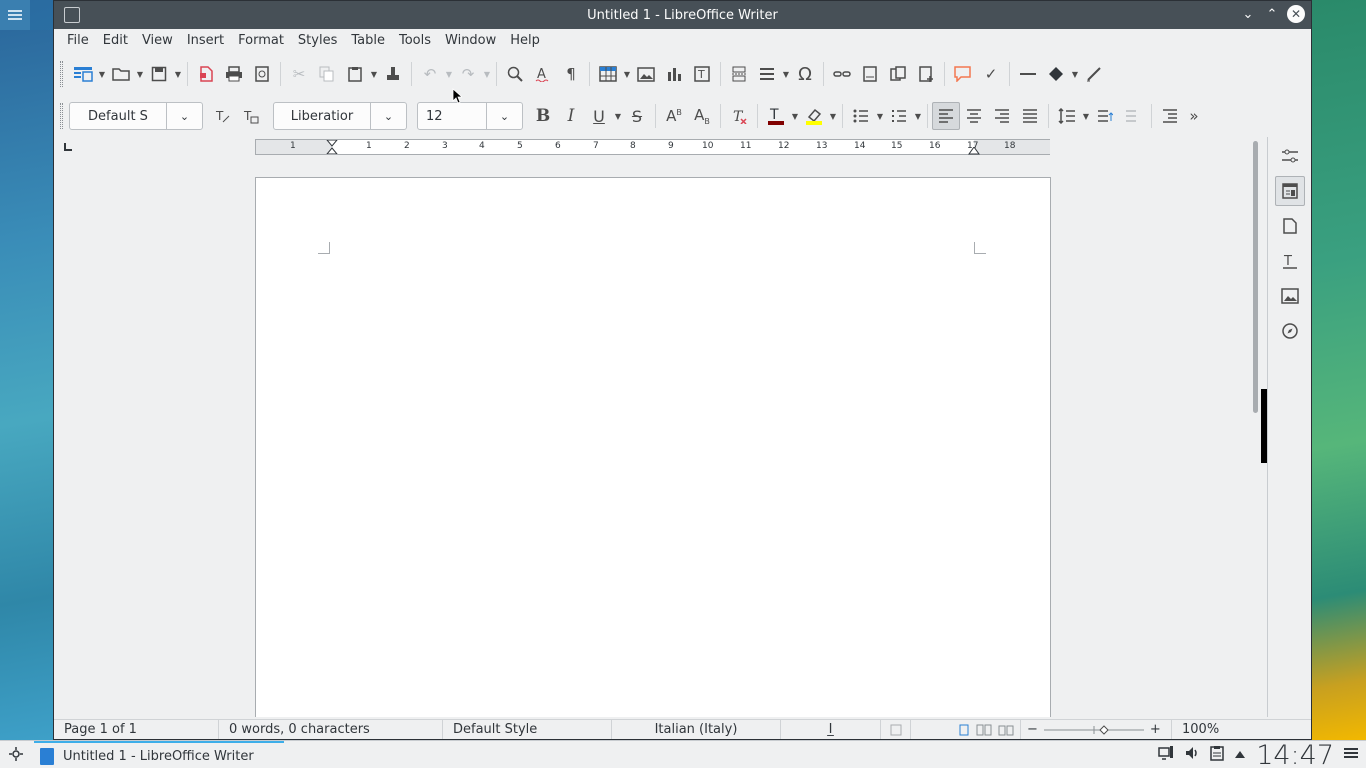 This screenshot has height=768, width=1366. Describe the element at coordinates (543, 74) in the screenshot. I see `spelling-button: A` at that location.